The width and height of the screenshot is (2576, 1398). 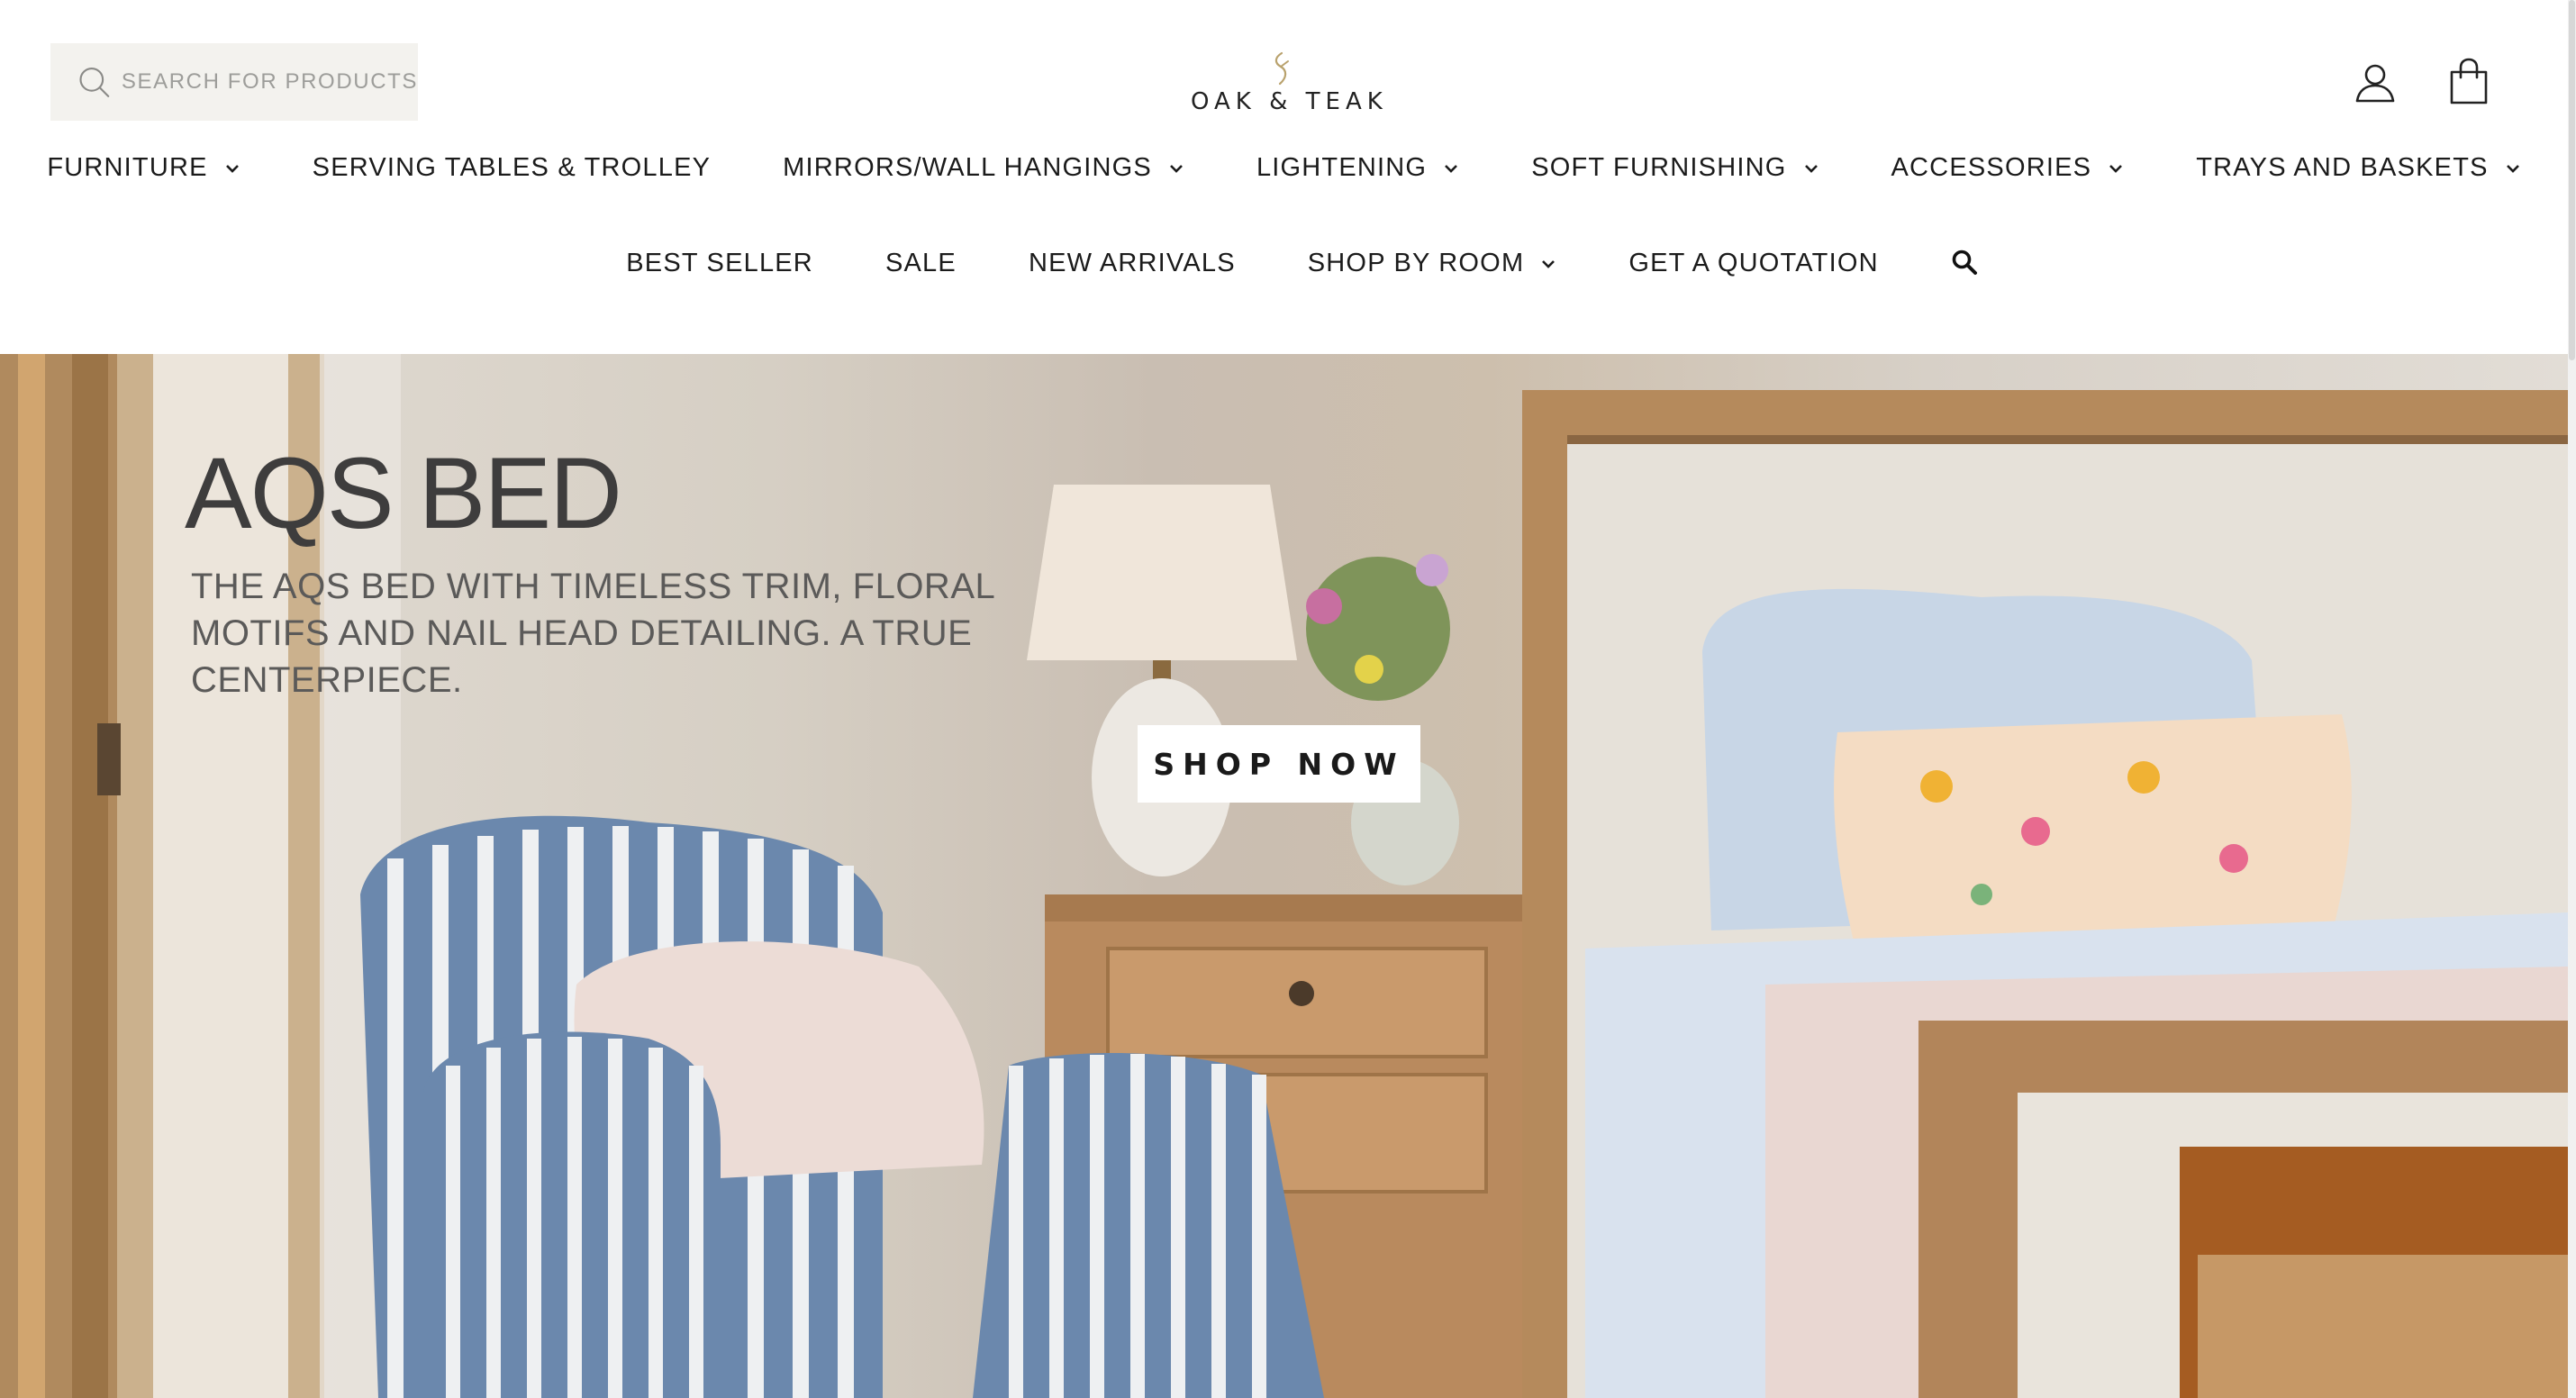 What do you see at coordinates (2469, 81) in the screenshot?
I see `cart-icon` at bounding box center [2469, 81].